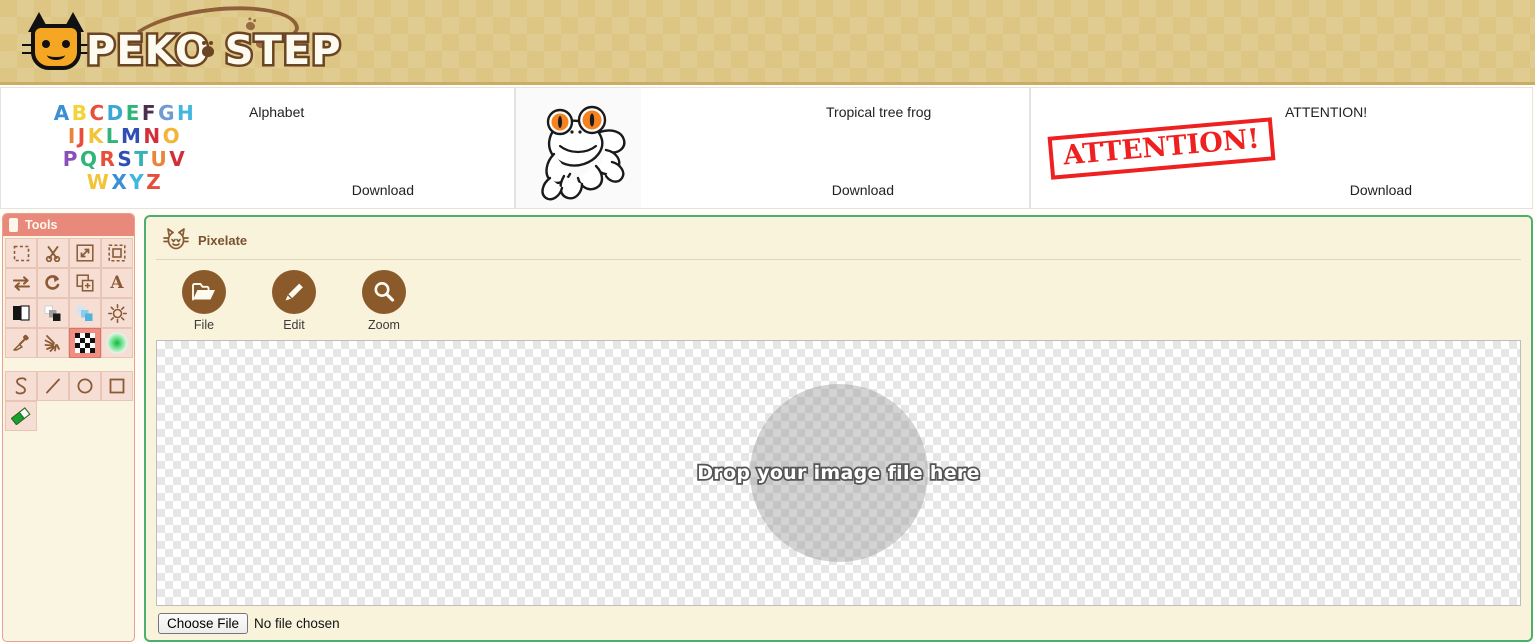 This screenshot has height=642, width=1535. I want to click on text-tool: A, so click(117, 283).